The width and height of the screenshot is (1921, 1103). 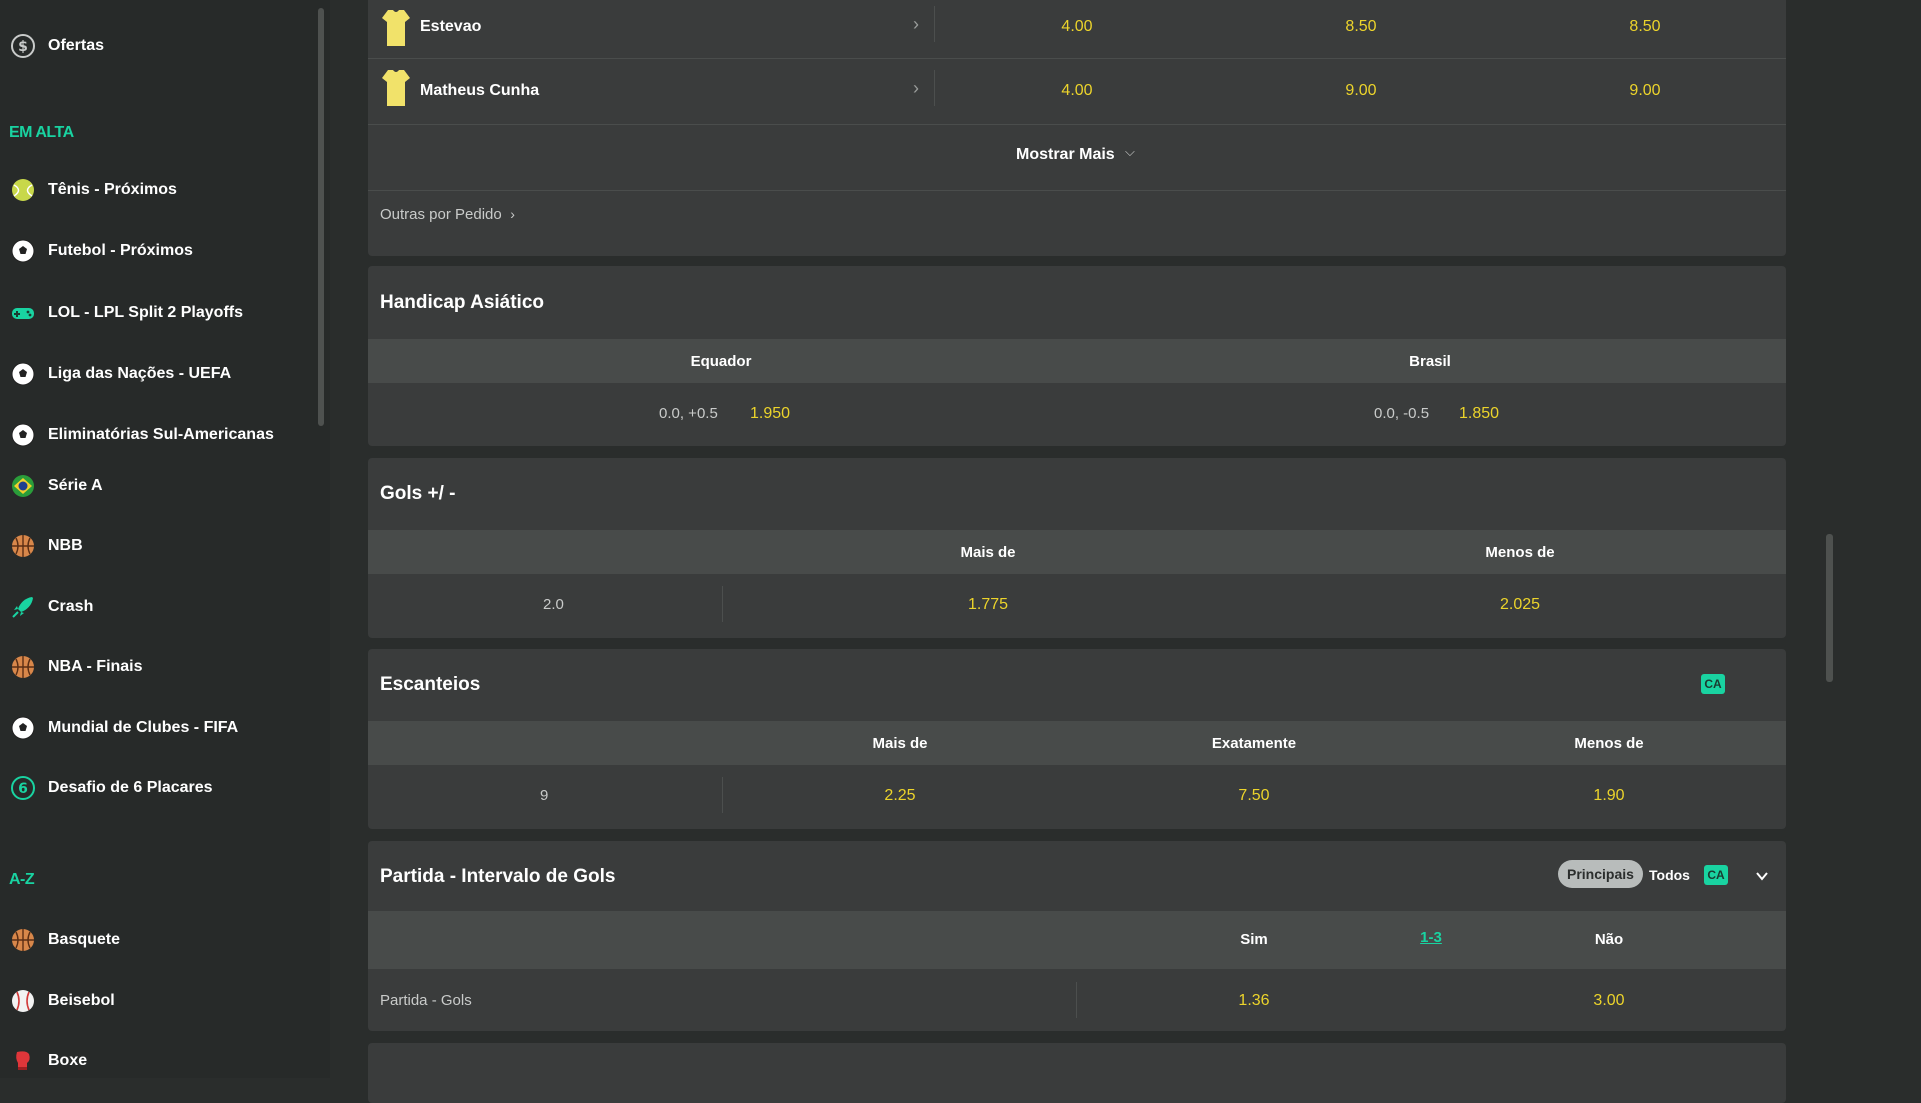 What do you see at coordinates (1829, 608) in the screenshot?
I see `main-scrollbar` at bounding box center [1829, 608].